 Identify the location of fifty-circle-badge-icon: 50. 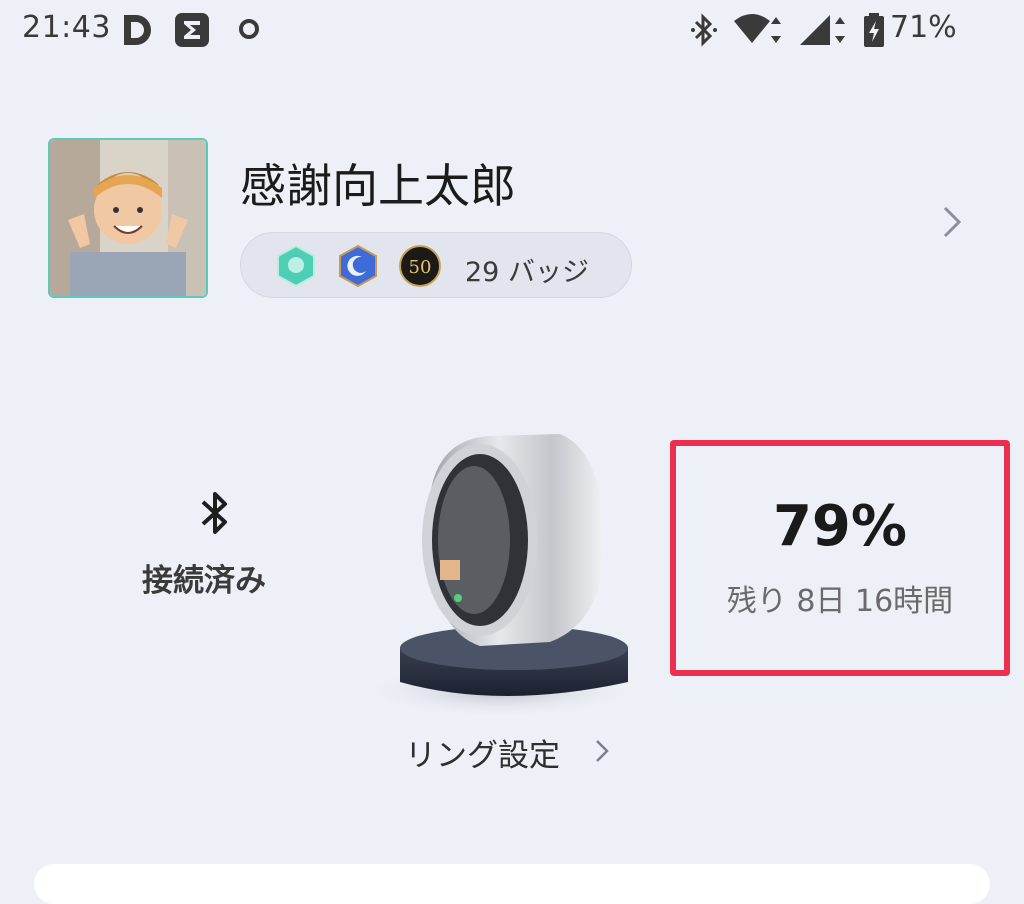
(420, 266).